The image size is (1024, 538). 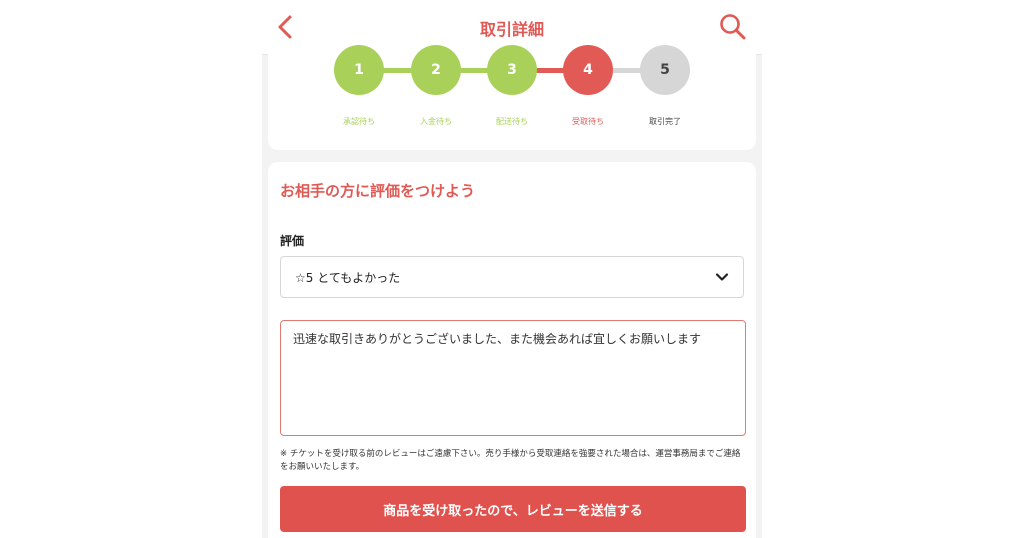 What do you see at coordinates (436, 121) in the screenshot?
I see `step-label-2: 入金待ち` at bounding box center [436, 121].